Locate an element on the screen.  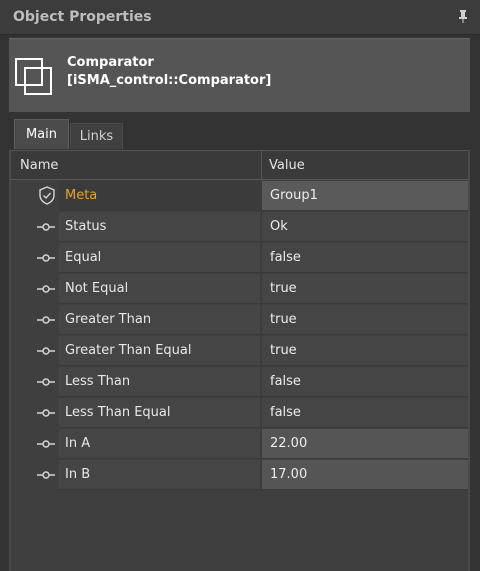
property-value-input: 17.00 is located at coordinates (364, 475).